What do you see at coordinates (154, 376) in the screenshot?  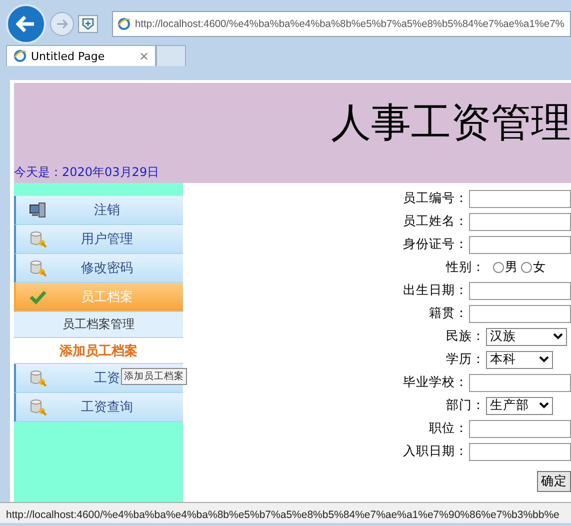 I see `tooltip: 添加员工档案` at bounding box center [154, 376].